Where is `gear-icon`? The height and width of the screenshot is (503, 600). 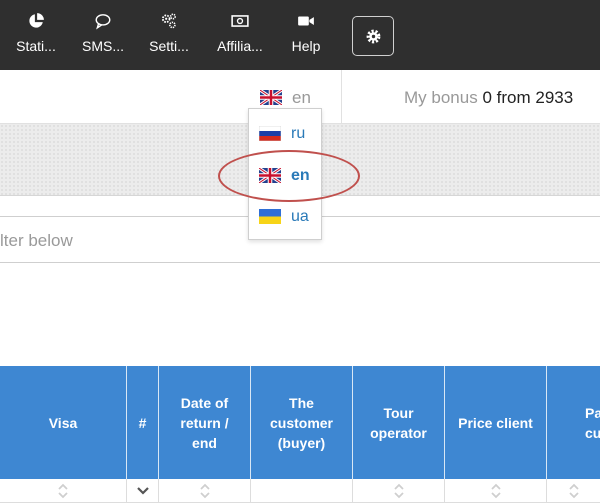 gear-icon is located at coordinates (373, 36).